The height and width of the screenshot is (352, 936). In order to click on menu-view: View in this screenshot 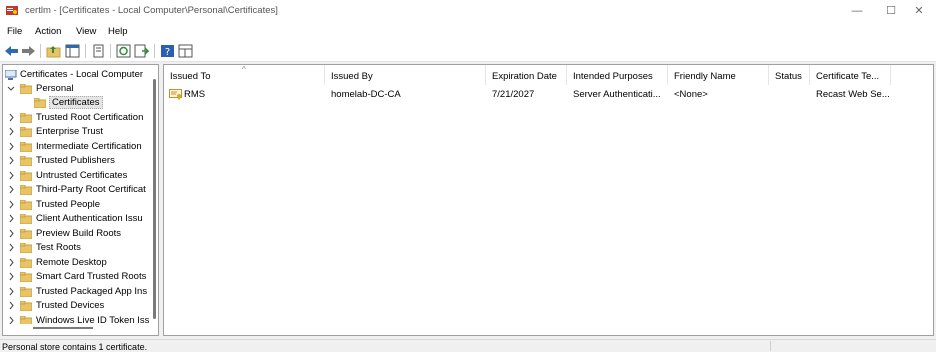, I will do `click(86, 31)`.